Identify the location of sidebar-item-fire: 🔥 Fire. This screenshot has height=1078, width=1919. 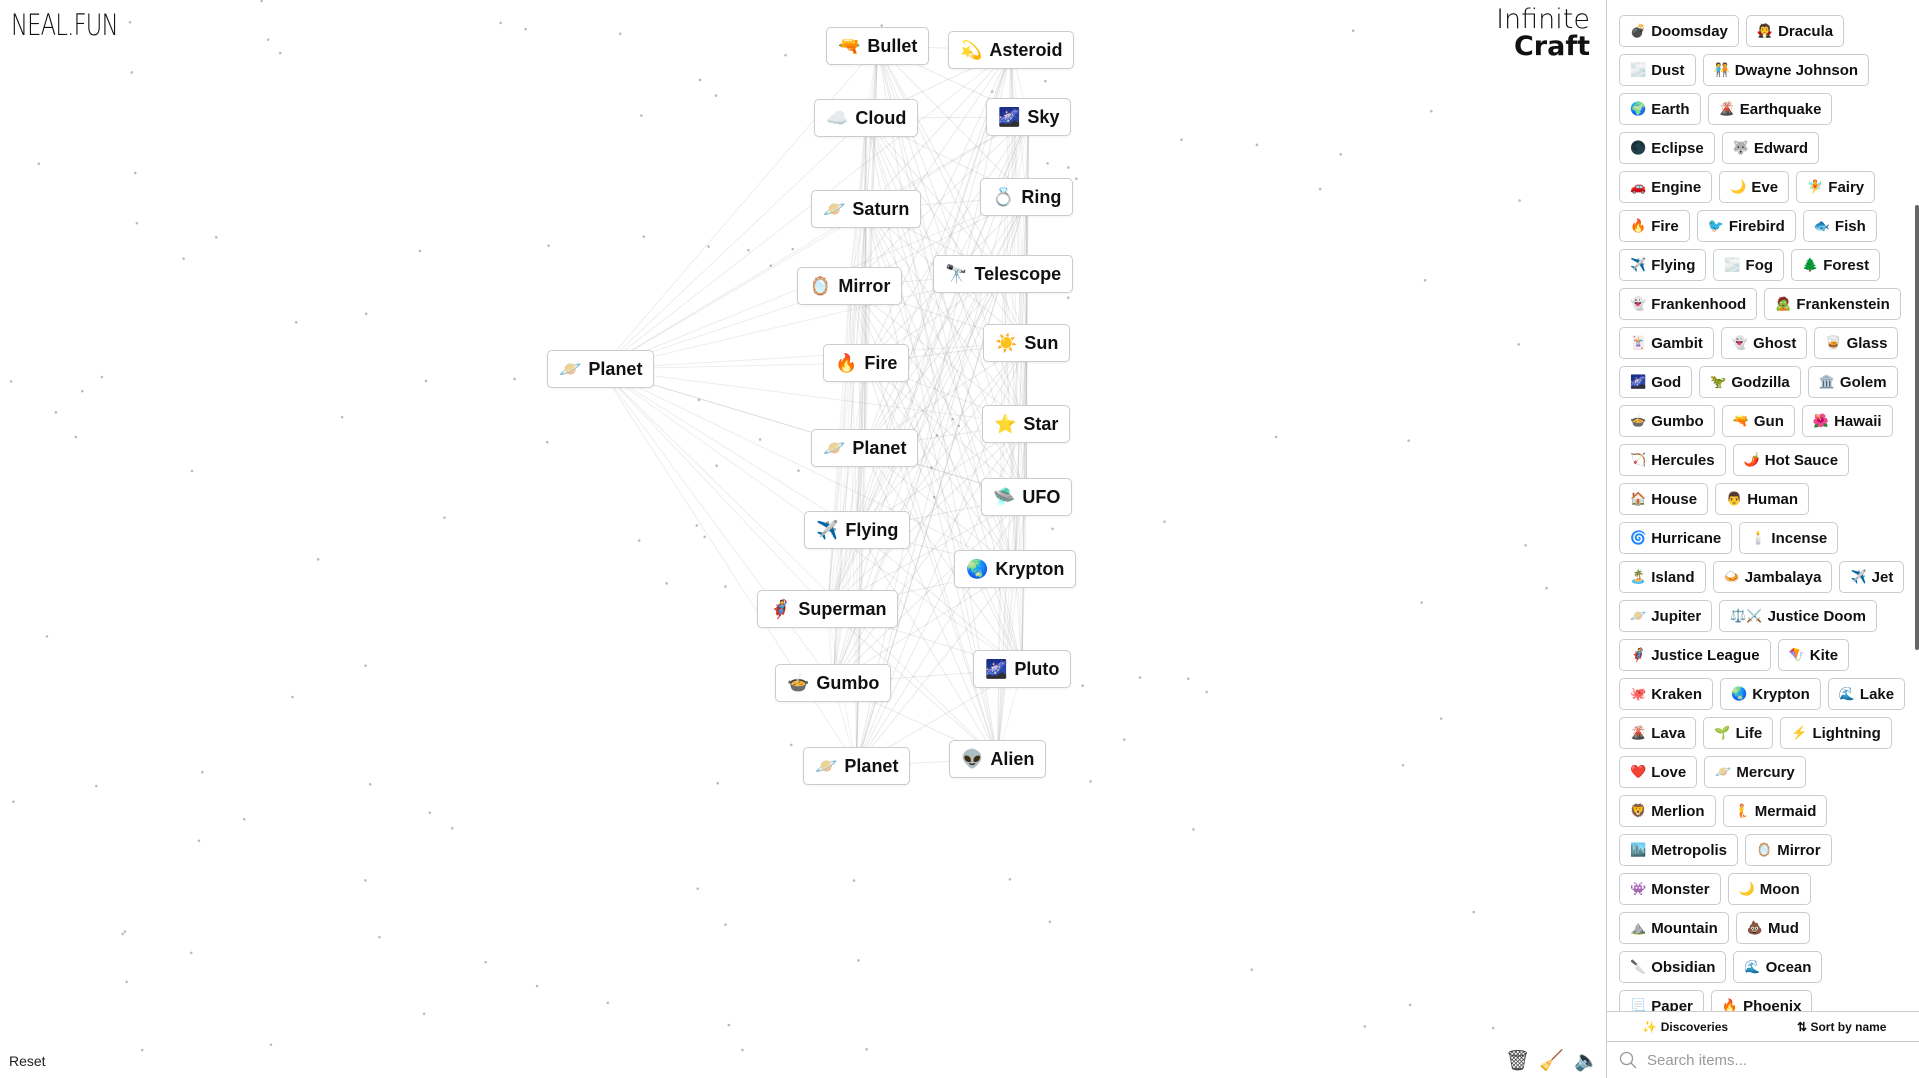
(1654, 226).